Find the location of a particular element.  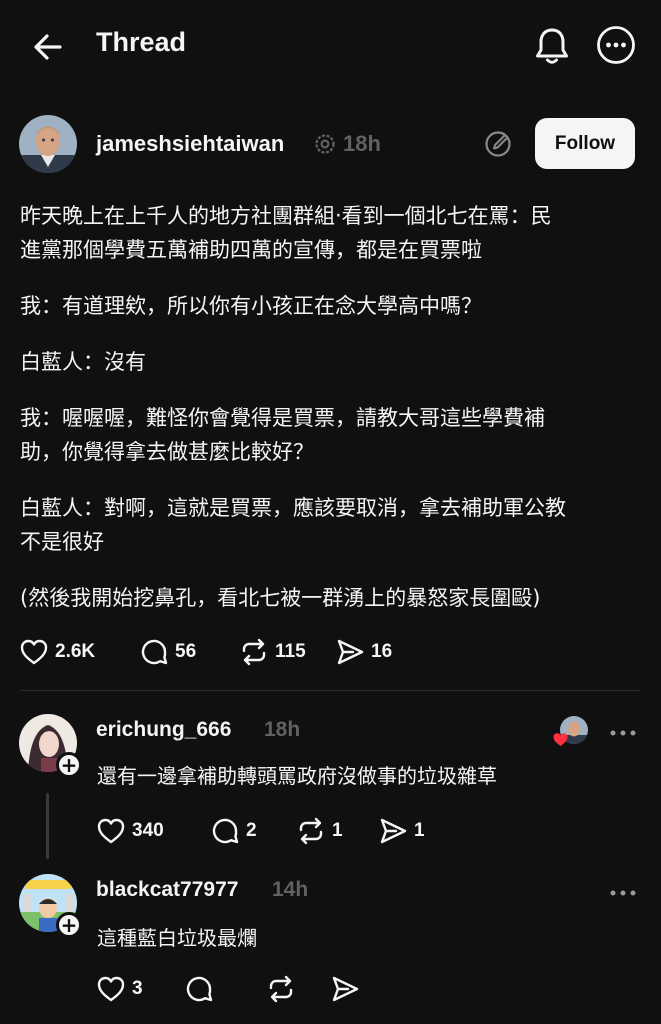

bell-icon is located at coordinates (552, 46).